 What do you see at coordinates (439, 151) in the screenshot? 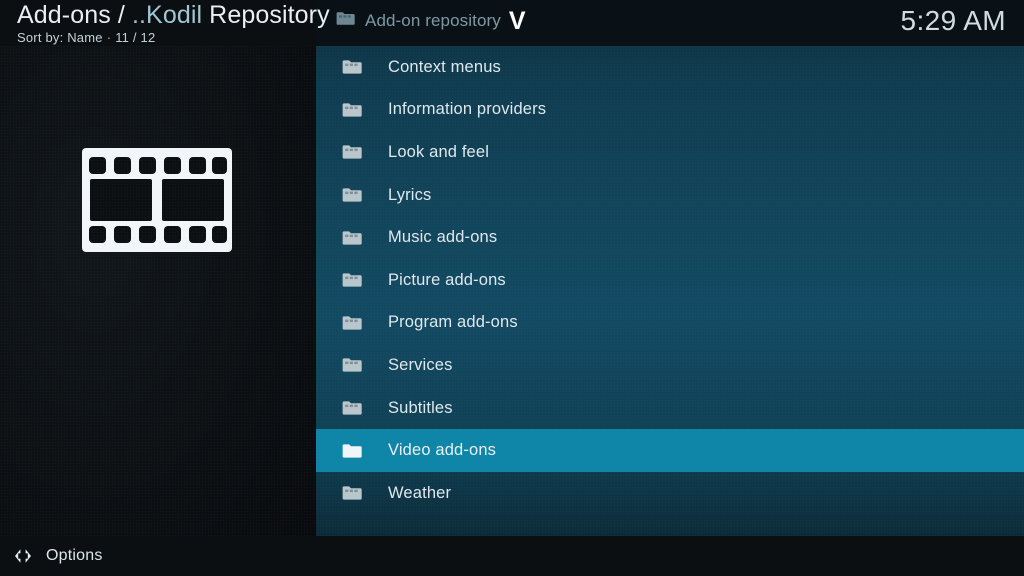
I see `list-item-label: Look and feel` at bounding box center [439, 151].